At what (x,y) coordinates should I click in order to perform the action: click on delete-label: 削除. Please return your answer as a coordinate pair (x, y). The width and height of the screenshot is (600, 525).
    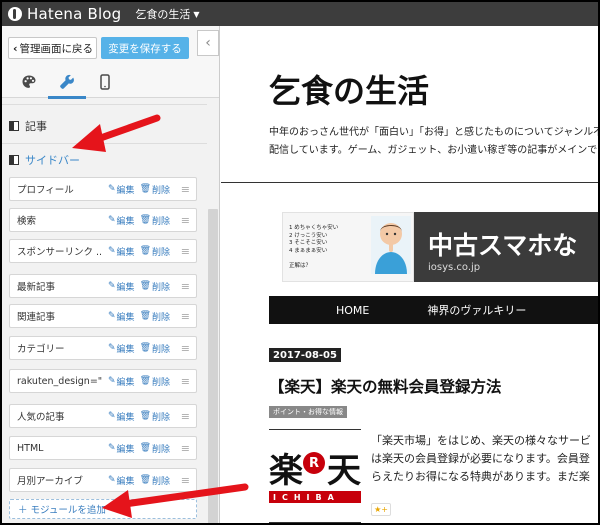
    Looking at the image, I should click on (161, 417).